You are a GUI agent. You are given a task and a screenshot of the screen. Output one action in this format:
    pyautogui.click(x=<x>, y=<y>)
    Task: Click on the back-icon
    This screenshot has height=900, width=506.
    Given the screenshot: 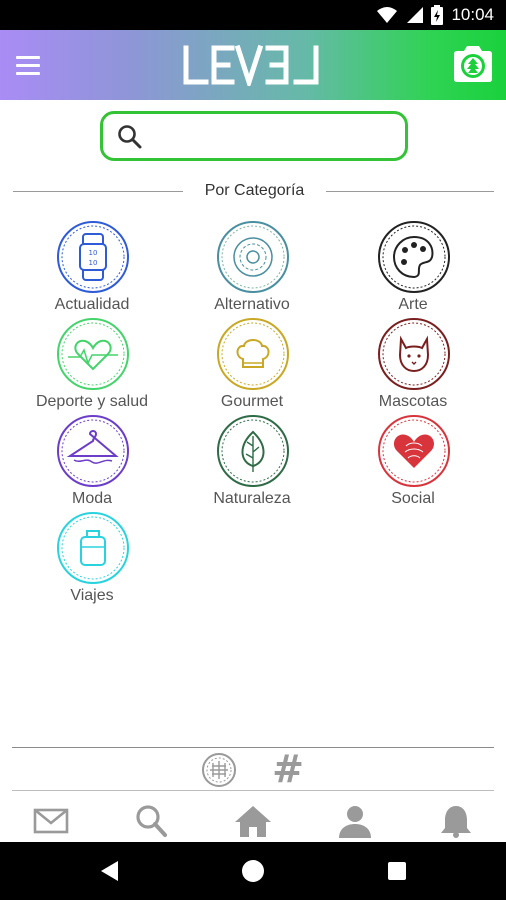 What is the action you would take?
    pyautogui.click(x=110, y=871)
    